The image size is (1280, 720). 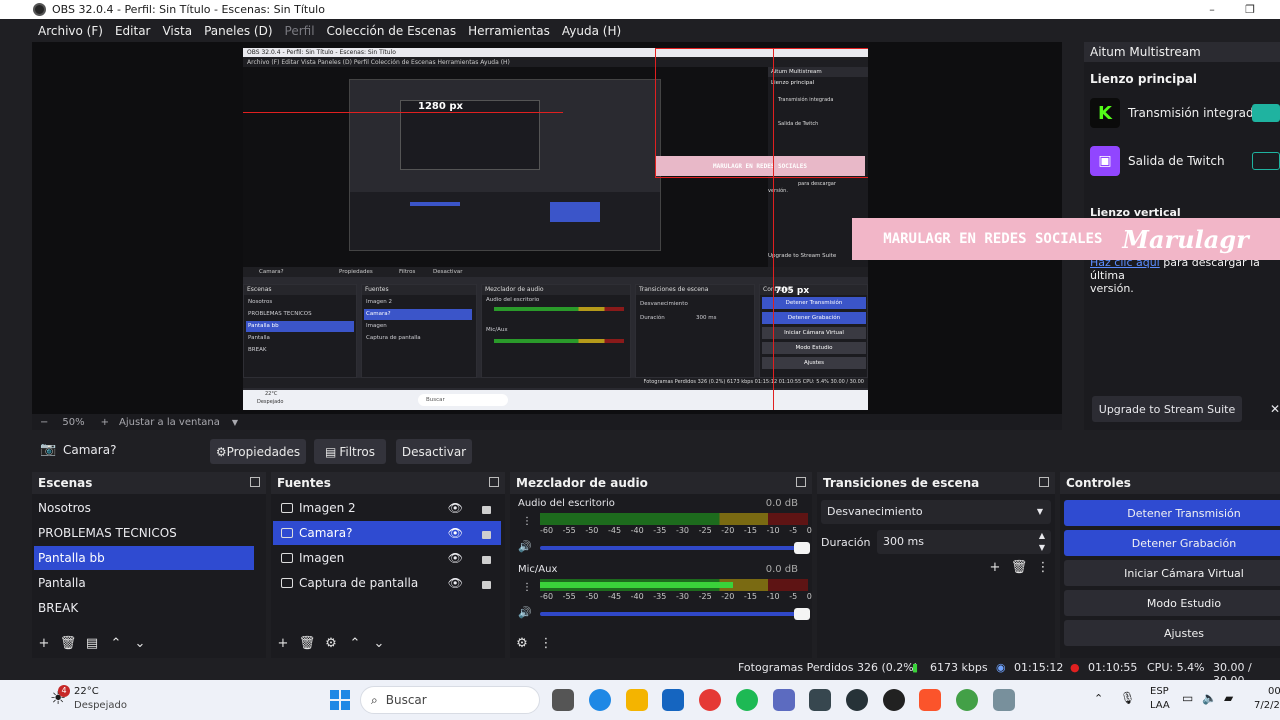 I want to click on stop-streaming-button: Detener Transmisión, so click(x=1172, y=513).